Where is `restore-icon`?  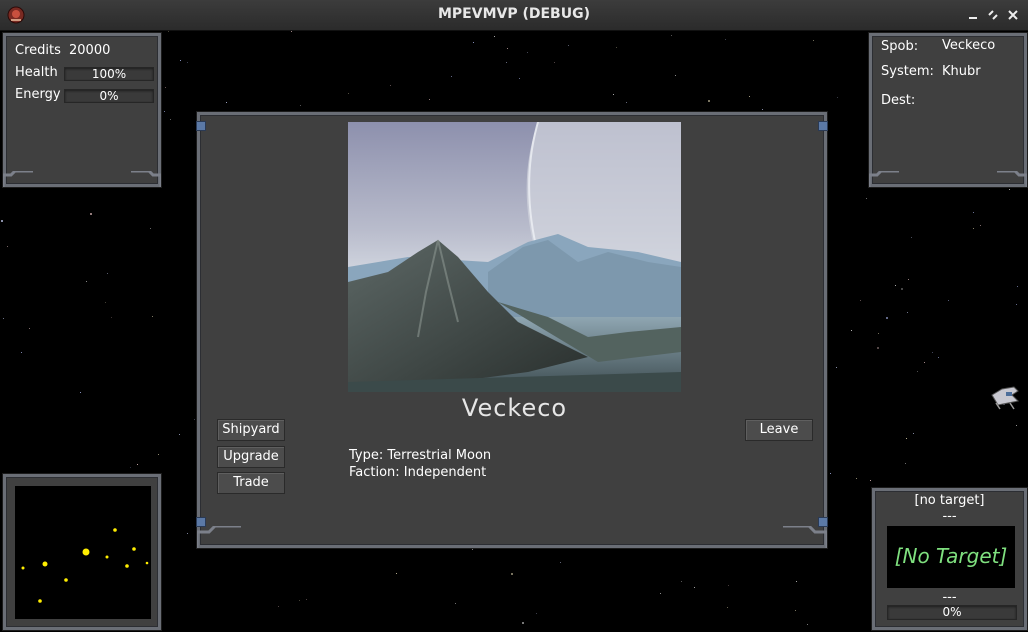 restore-icon is located at coordinates (993, 15).